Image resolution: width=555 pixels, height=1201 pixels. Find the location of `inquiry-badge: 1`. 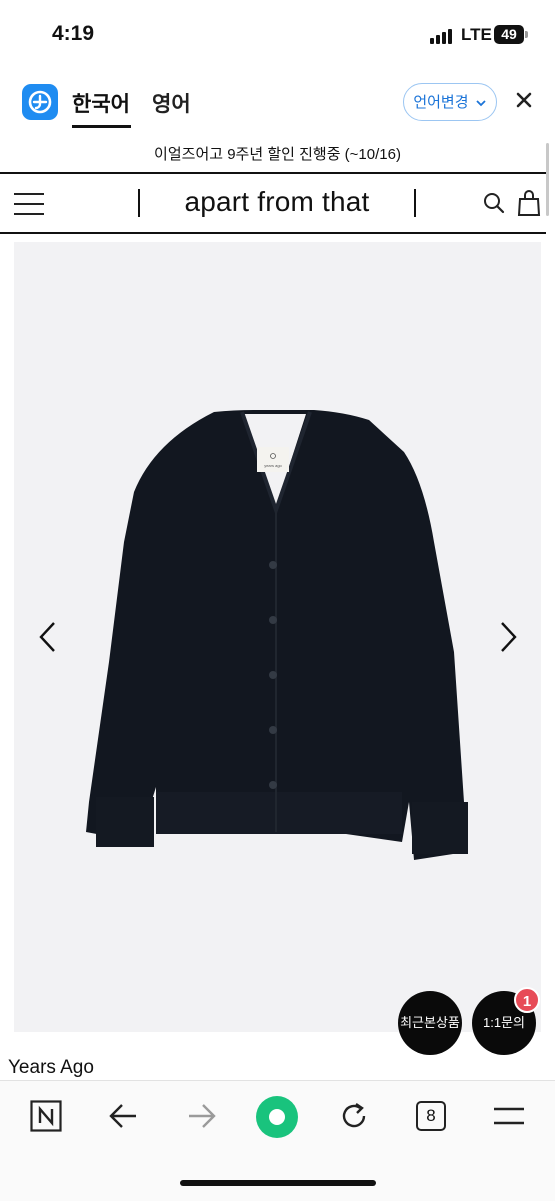

inquiry-badge: 1 is located at coordinates (527, 1000).